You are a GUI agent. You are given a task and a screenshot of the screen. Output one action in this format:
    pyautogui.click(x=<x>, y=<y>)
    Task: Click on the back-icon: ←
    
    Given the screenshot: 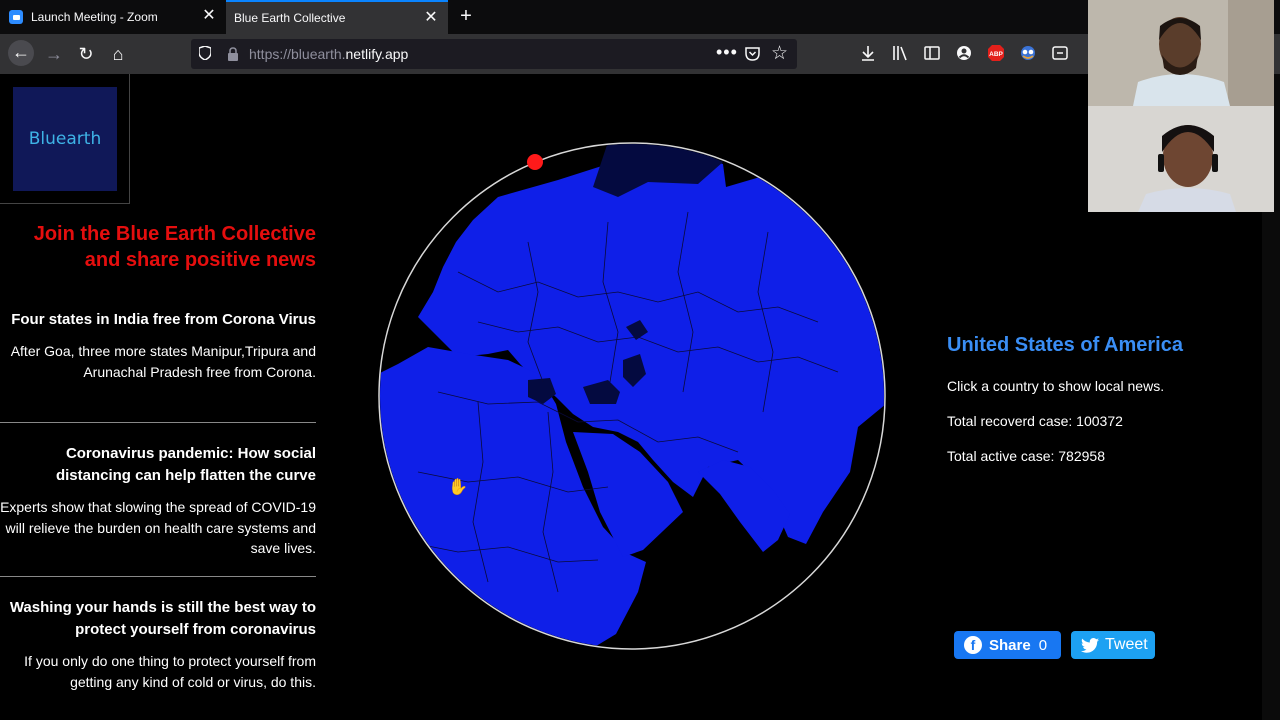 What is the action you would take?
    pyautogui.click(x=21, y=53)
    